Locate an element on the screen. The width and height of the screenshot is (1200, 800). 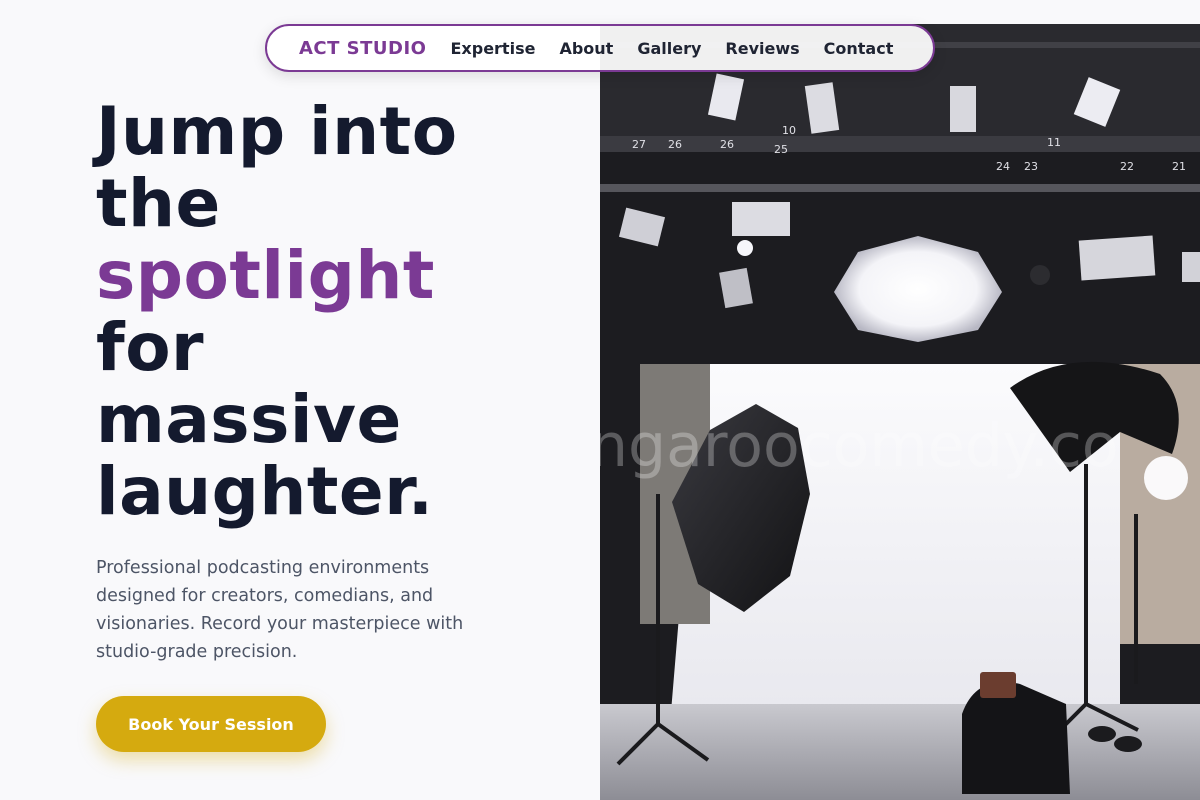
headline-line: for is located at coordinates (150, 347).